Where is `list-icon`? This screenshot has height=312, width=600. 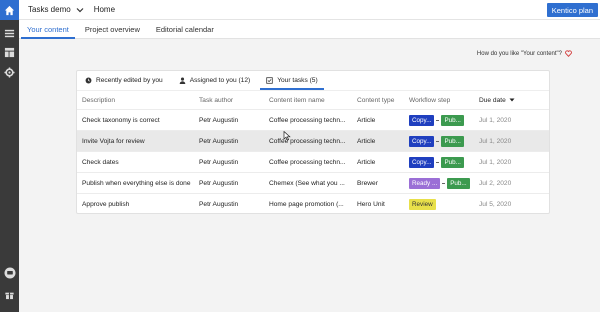
list-icon is located at coordinates (9, 33).